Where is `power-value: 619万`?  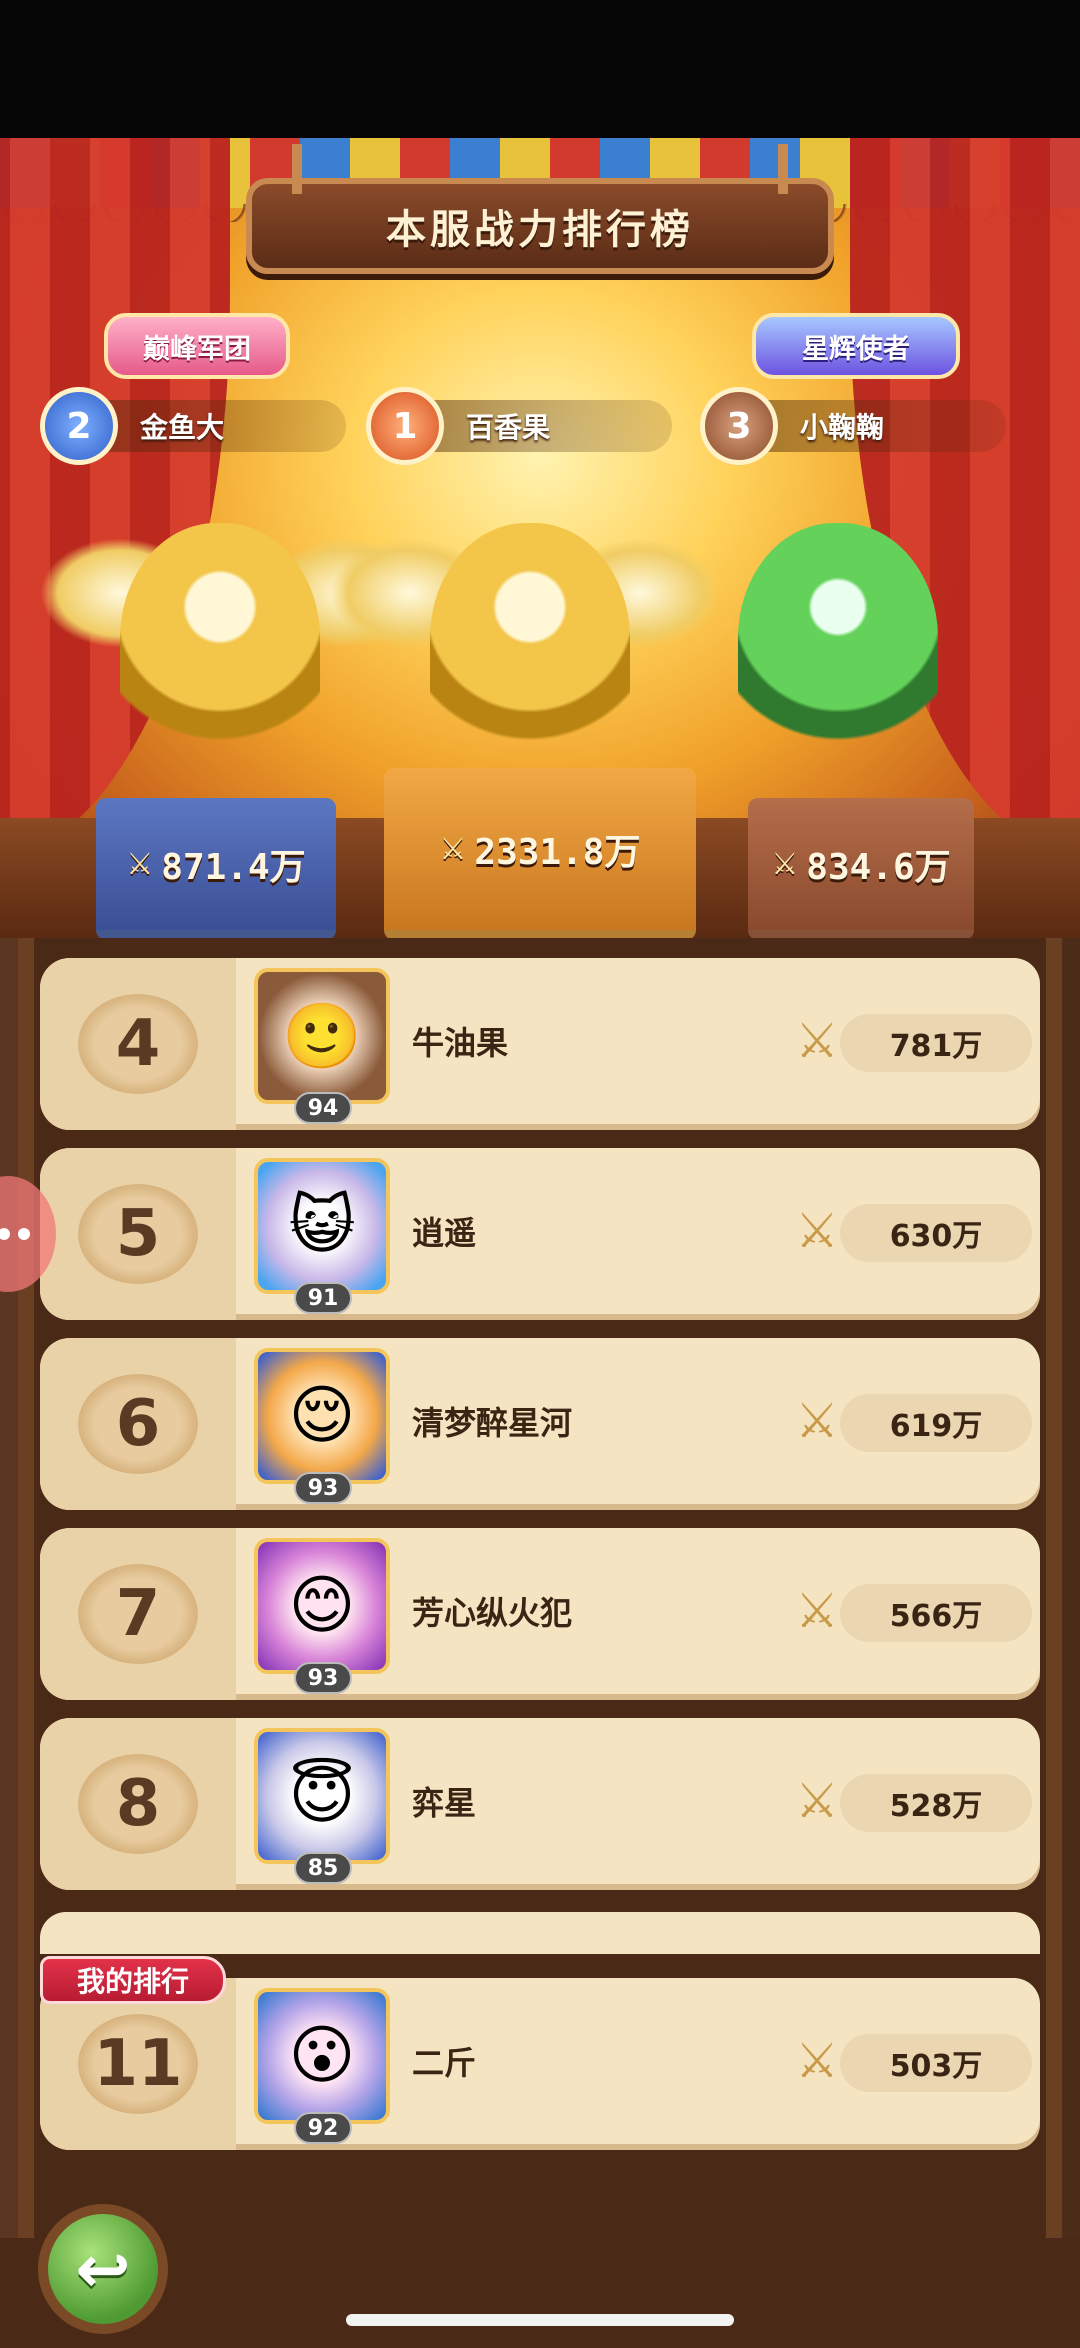
power-value: 619万 is located at coordinates (936, 1423).